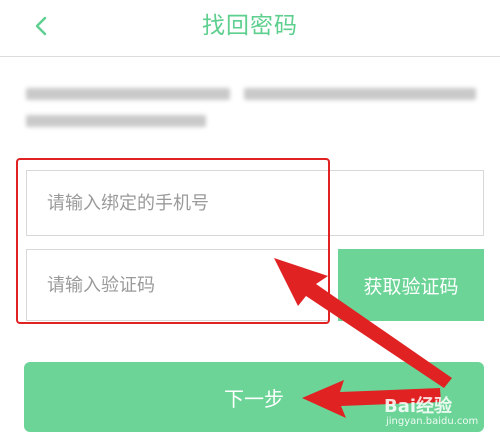 Image resolution: width=500 pixels, height=438 pixels. Describe the element at coordinates (418, 406) in the screenshot. I see `watermark-brand: Bai经验` at that location.